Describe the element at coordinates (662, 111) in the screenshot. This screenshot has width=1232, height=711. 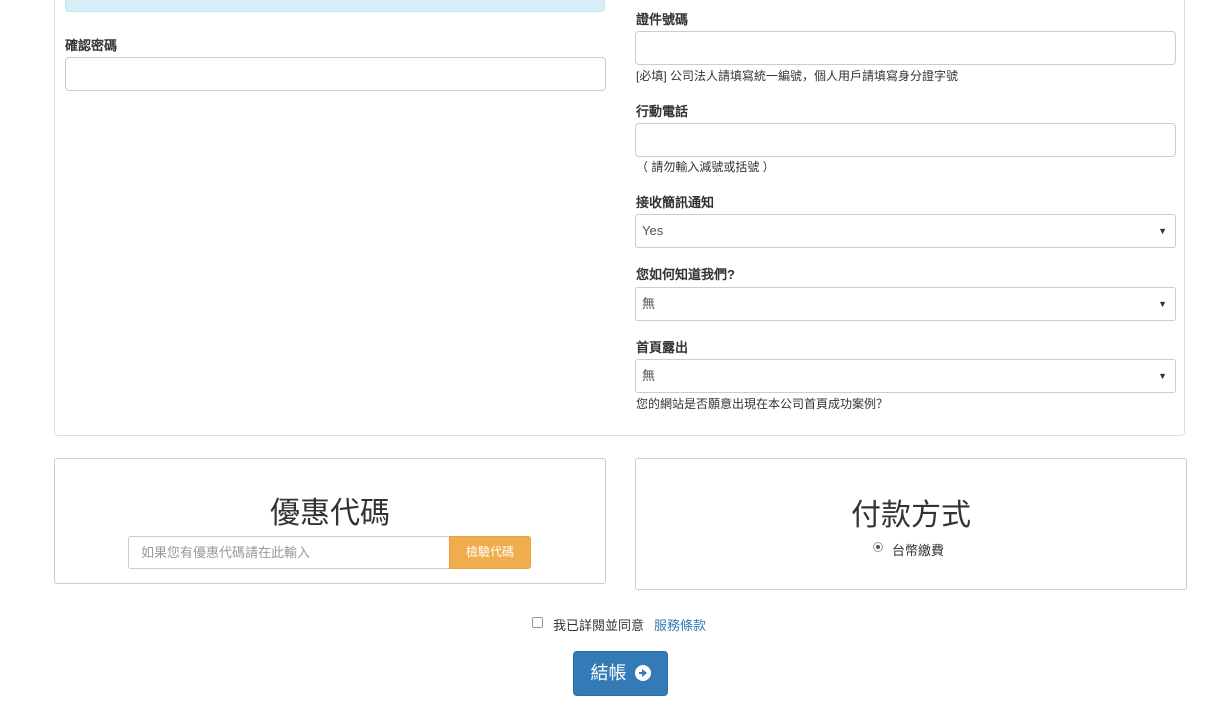
I see `mobile-label: 行動電話` at that location.